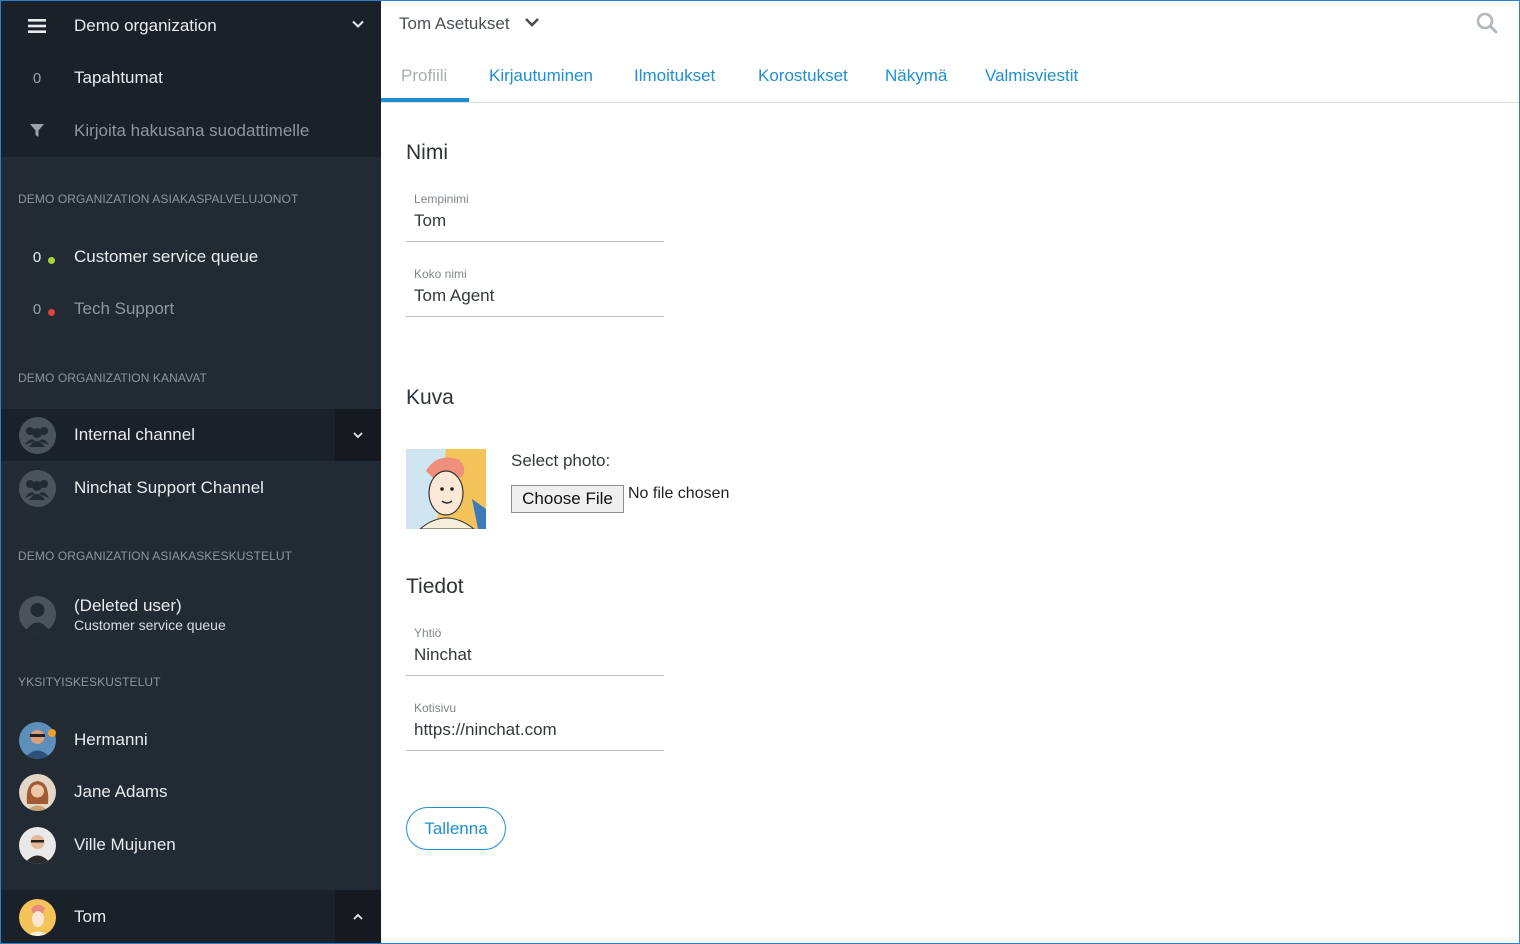 This screenshot has height=944, width=1520. What do you see at coordinates (535, 651) in the screenshot?
I see `company-field: Yhtiö Ninchat` at bounding box center [535, 651].